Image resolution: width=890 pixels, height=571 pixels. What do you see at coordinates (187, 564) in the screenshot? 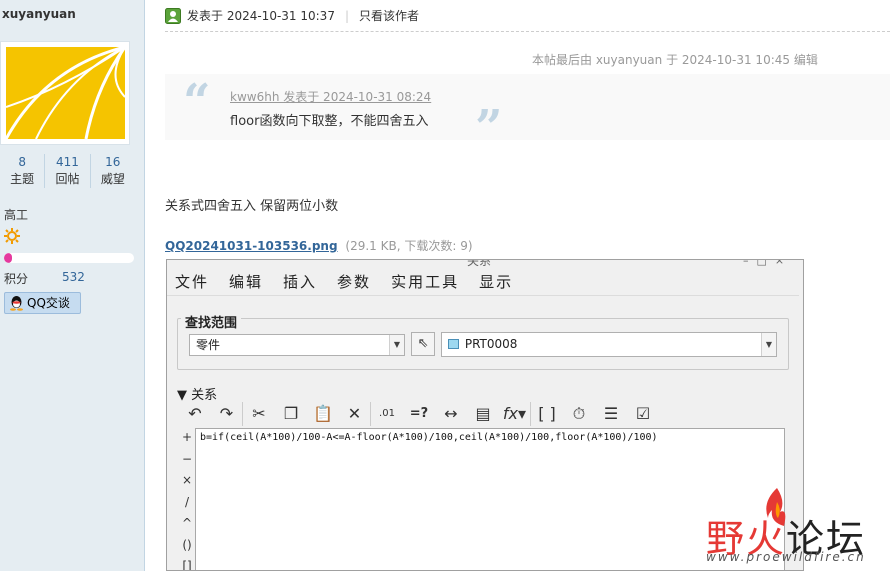
I see `operator-brackets: []` at bounding box center [187, 564].